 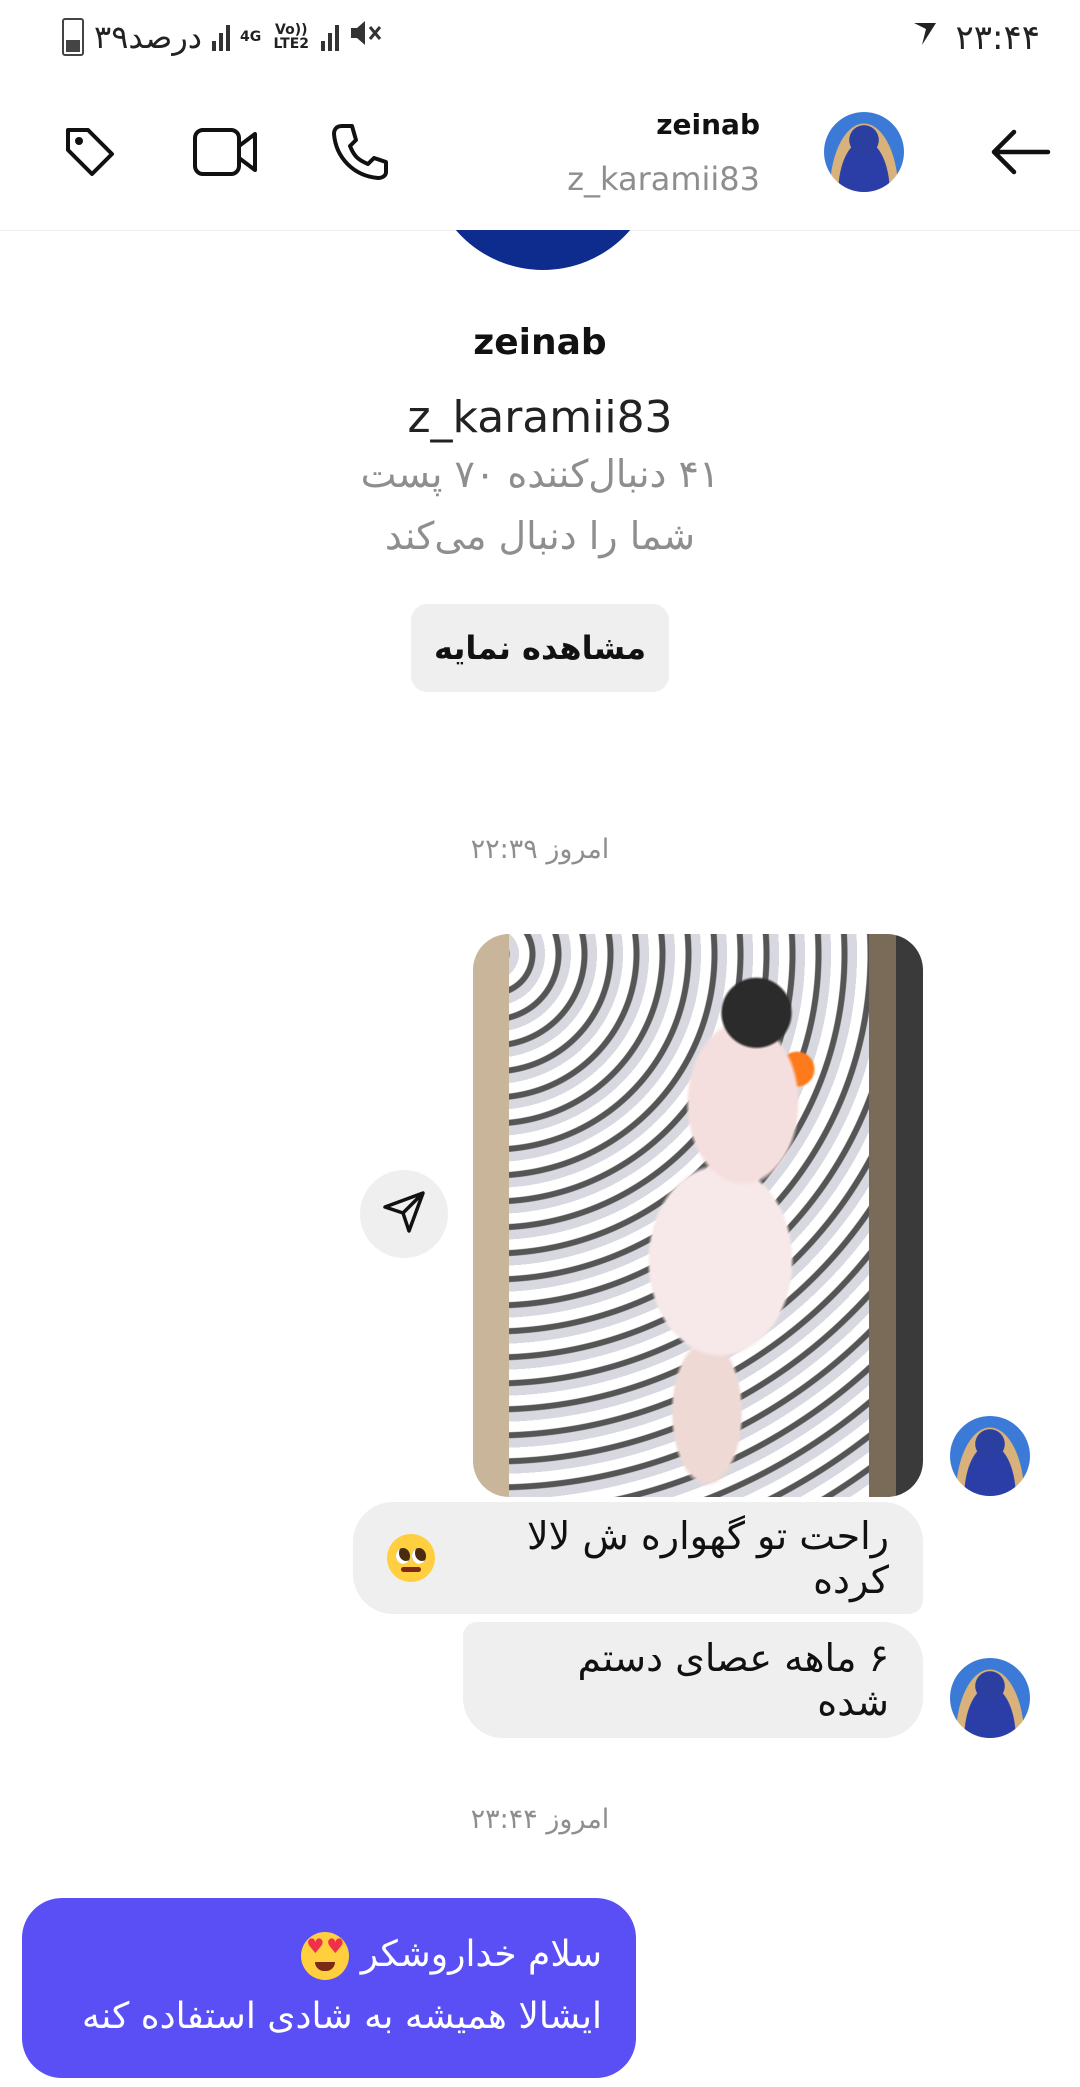 What do you see at coordinates (540, 155) in the screenshot?
I see `chat-header: zeinab z_karamii83` at bounding box center [540, 155].